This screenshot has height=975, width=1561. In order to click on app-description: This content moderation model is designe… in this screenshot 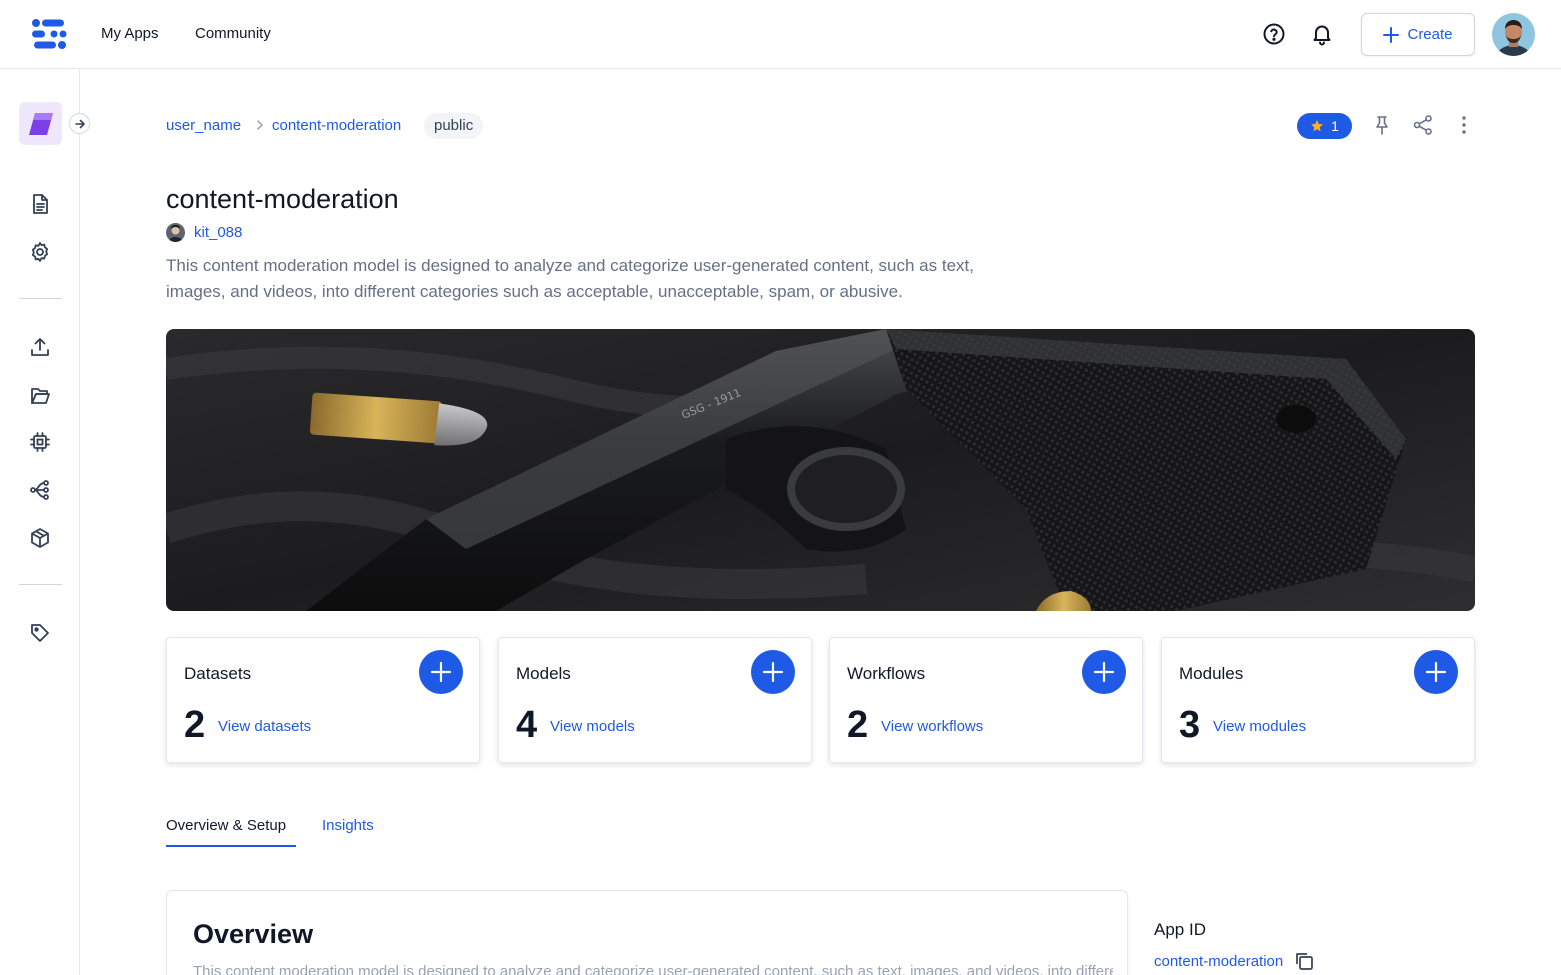, I will do `click(570, 278)`.